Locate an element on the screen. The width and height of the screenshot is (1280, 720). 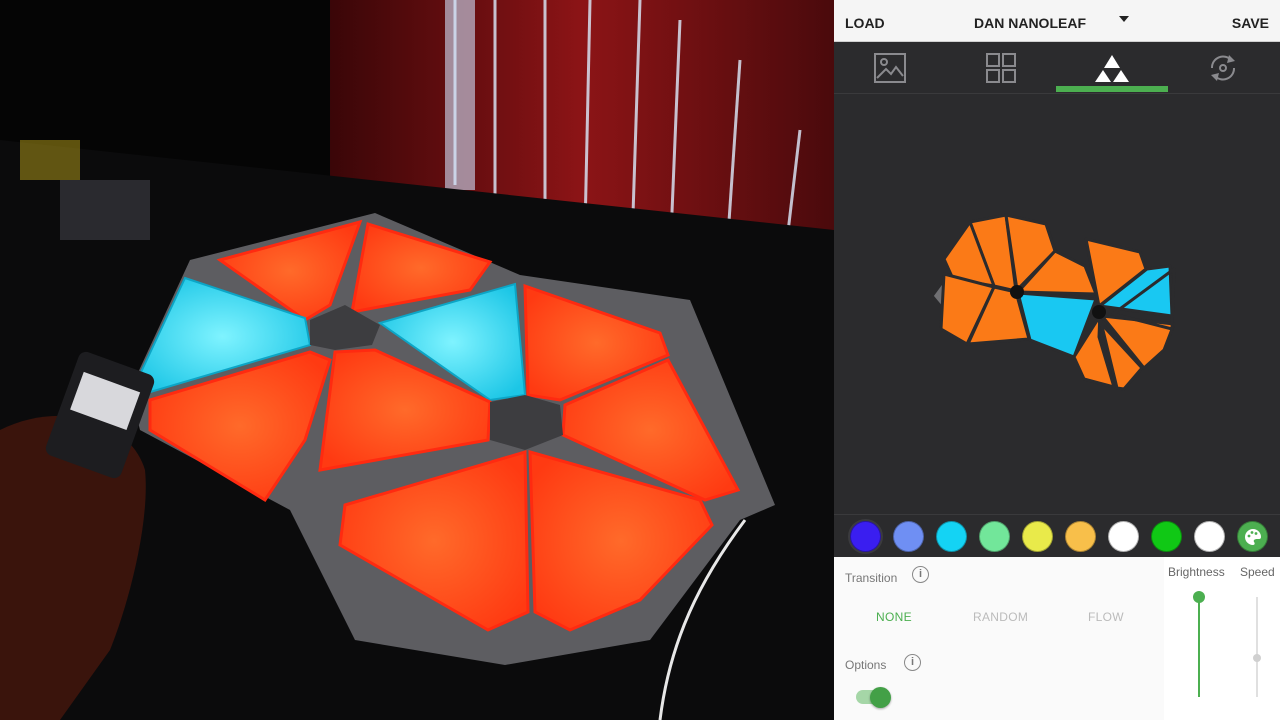
tab-rotate is located at coordinates (1222, 68).